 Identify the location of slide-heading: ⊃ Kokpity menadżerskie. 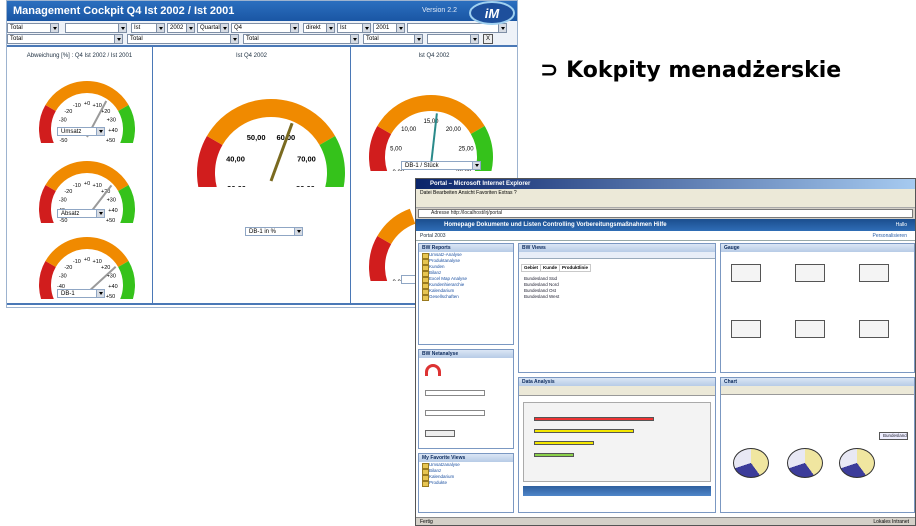
(690, 70).